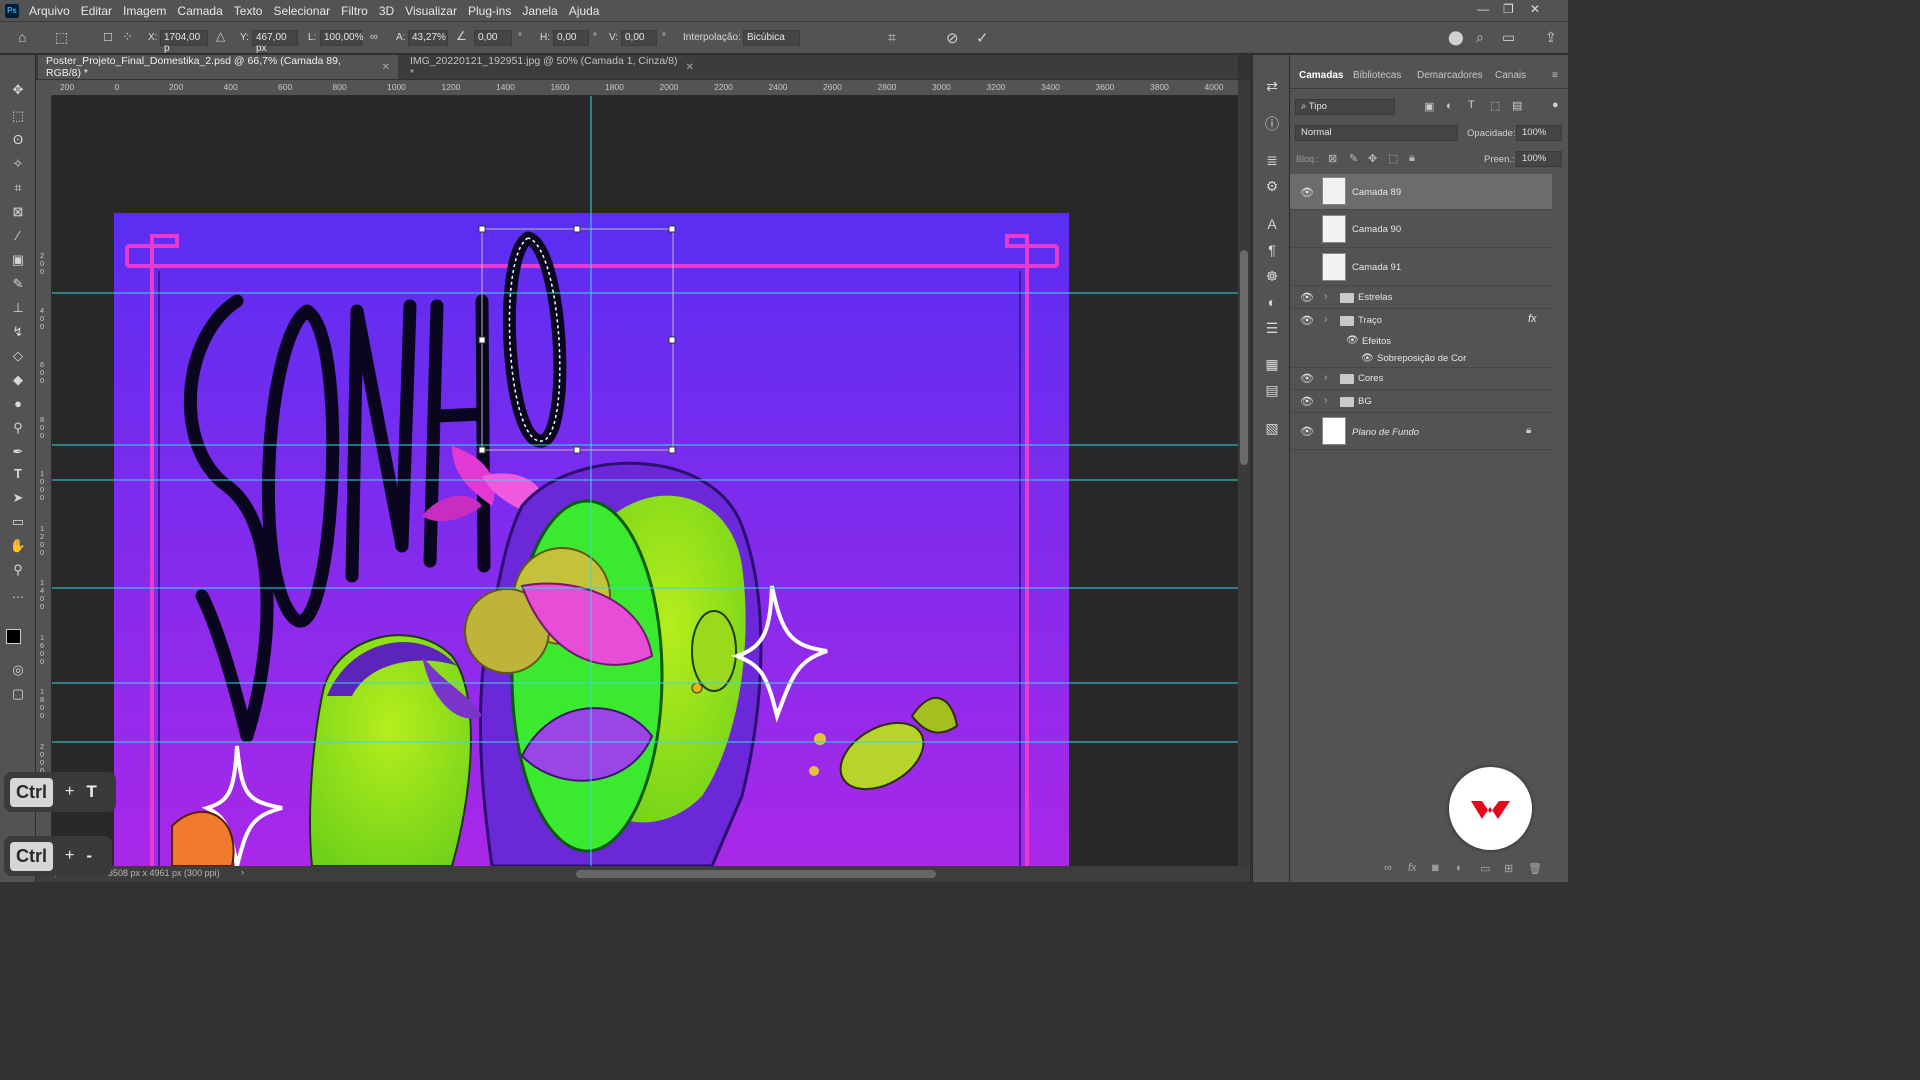 This screenshot has width=1920, height=1080. I want to click on filter-toggle-icon: ●, so click(1555, 105).